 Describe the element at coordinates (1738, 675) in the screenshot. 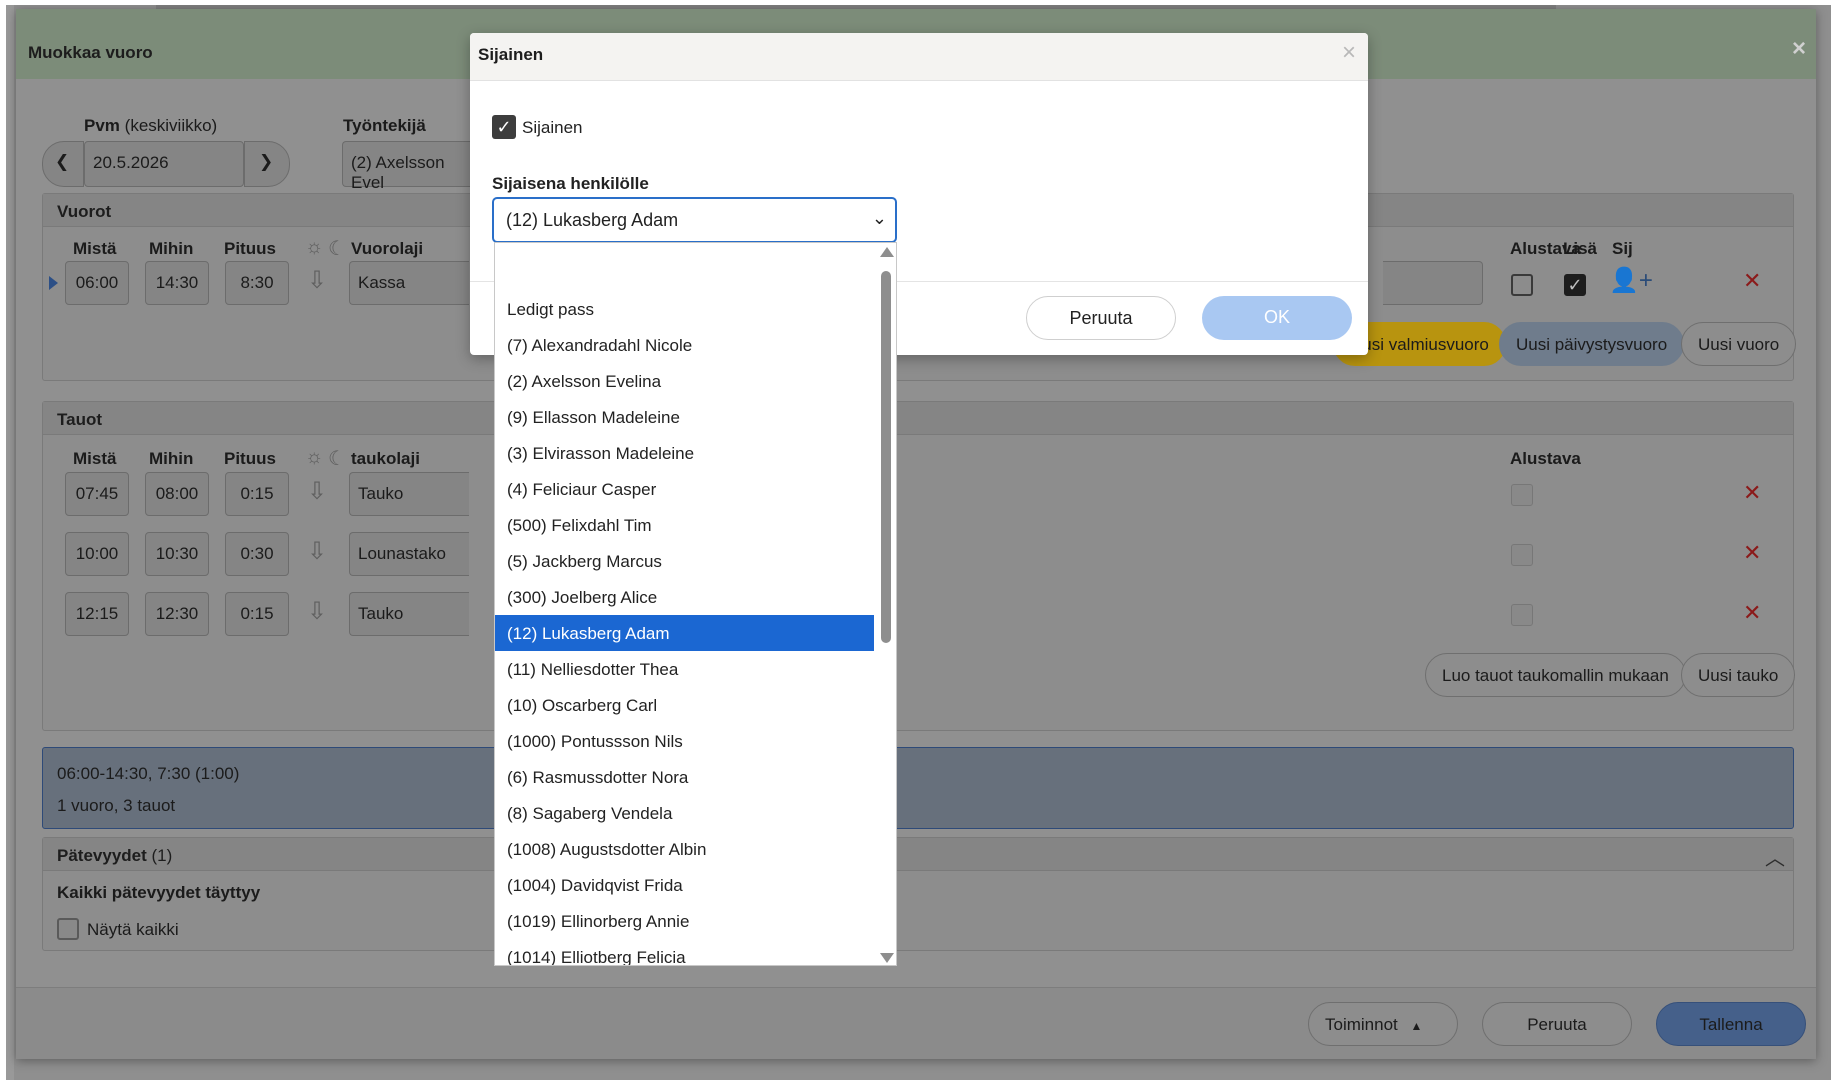

I see `new-break-button: Uusi tauko` at that location.